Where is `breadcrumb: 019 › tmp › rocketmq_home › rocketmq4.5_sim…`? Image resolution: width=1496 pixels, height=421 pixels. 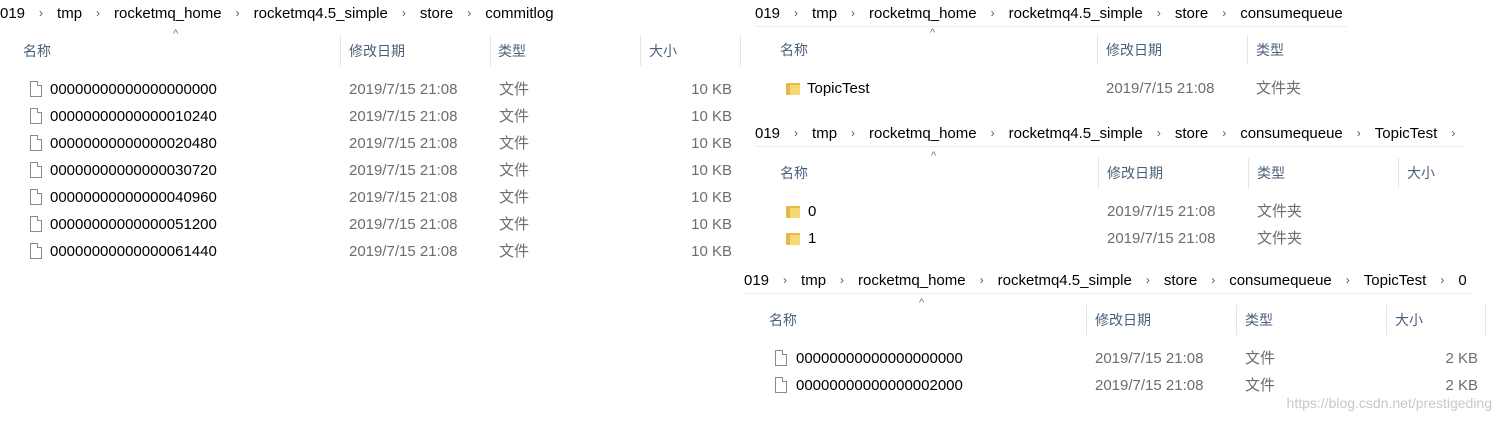
breadcrumb: 019 › tmp › rocketmq_home › rocketmq4.5_sim… is located at coordinates (1107, 280).